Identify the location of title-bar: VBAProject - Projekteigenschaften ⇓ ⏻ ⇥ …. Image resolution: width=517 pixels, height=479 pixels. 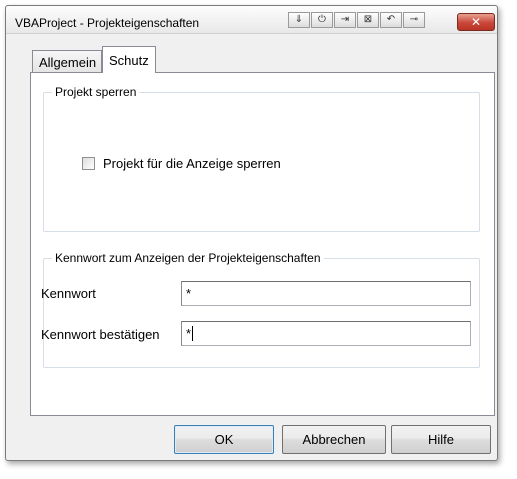
(251, 20).